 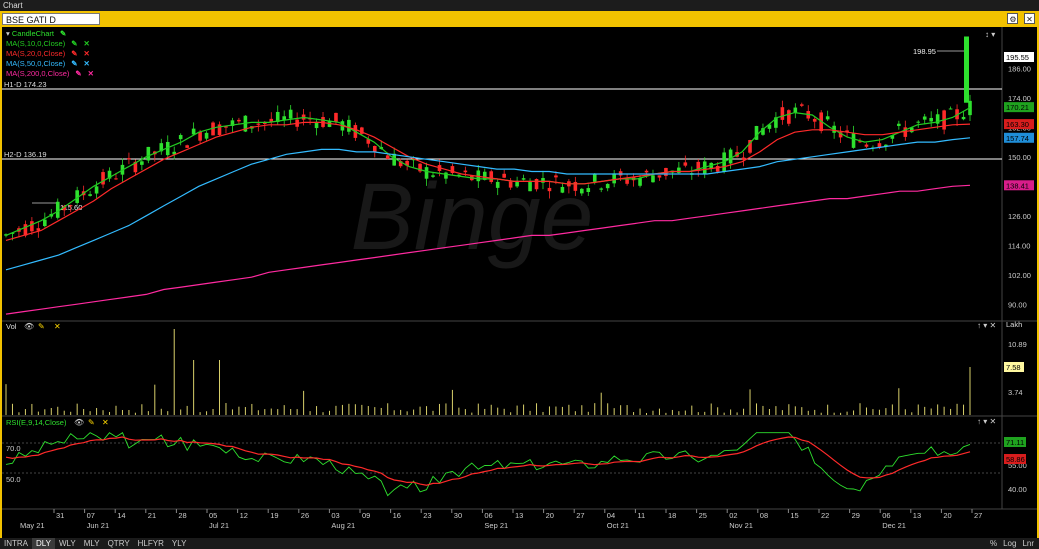 What do you see at coordinates (1009, 543) in the screenshot?
I see `scale-log: Log` at bounding box center [1009, 543].